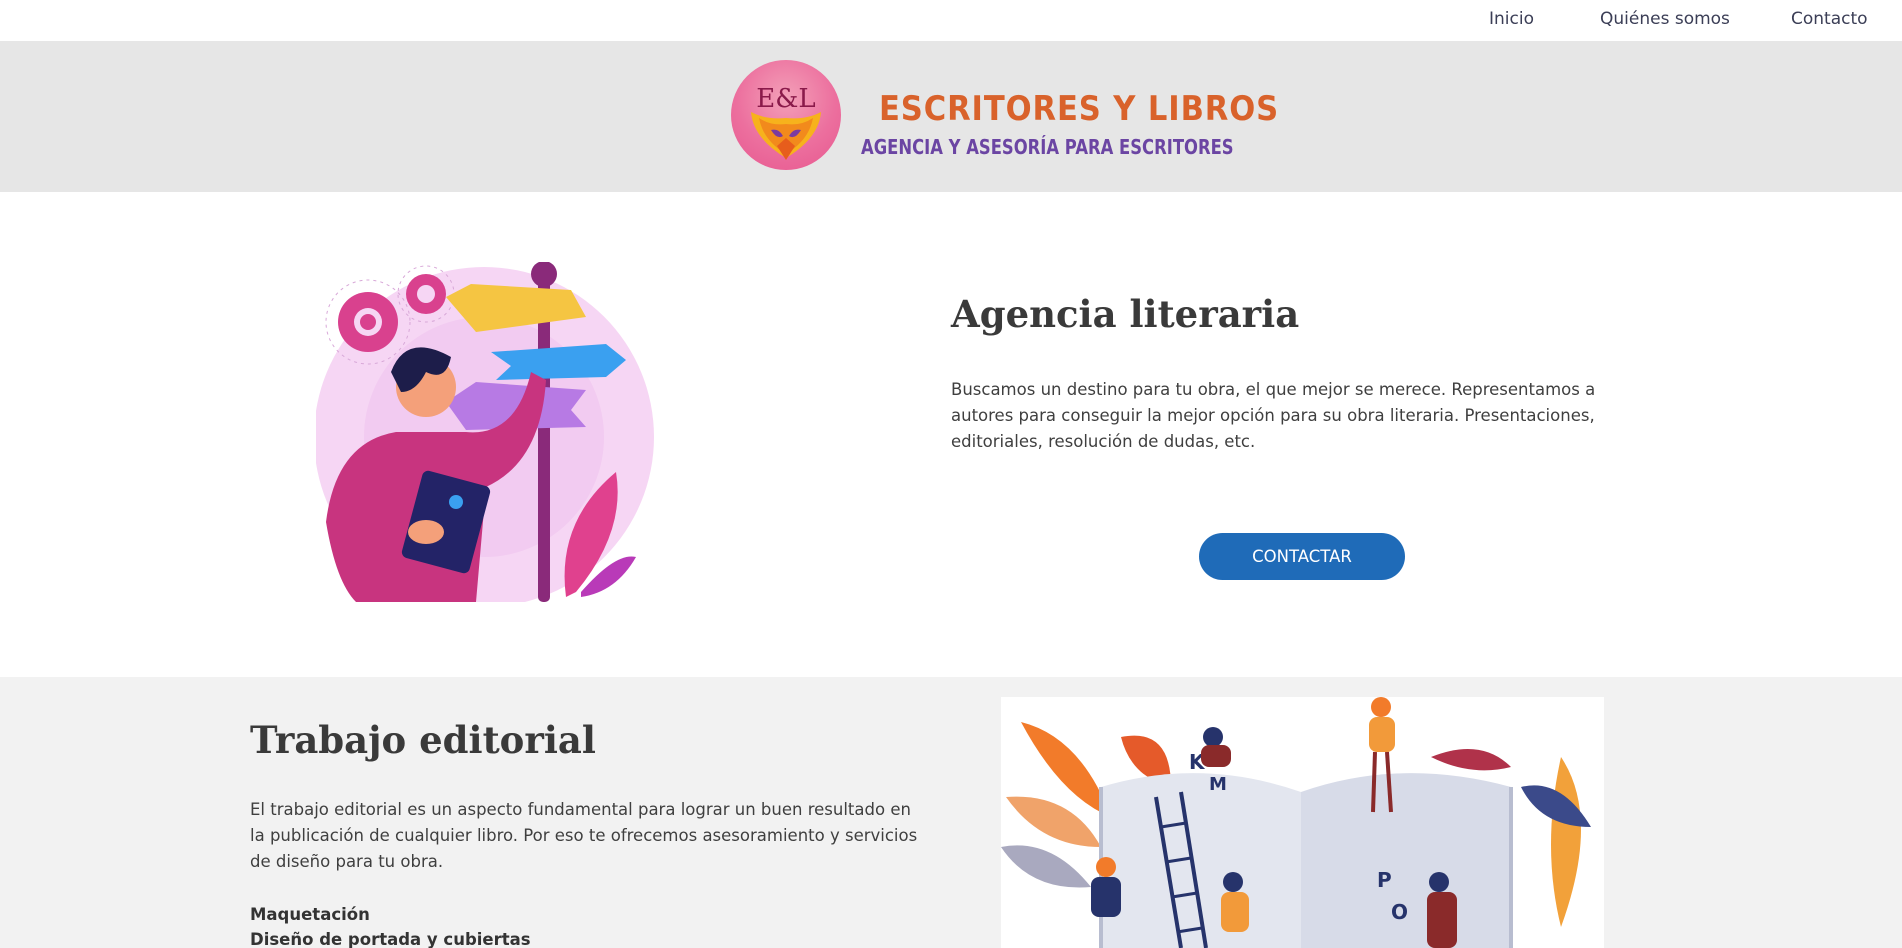 The height and width of the screenshot is (948, 1902). Describe the element at coordinates (390, 939) in the screenshot. I see `service-item: Diseño de portada y cubiertas` at that location.